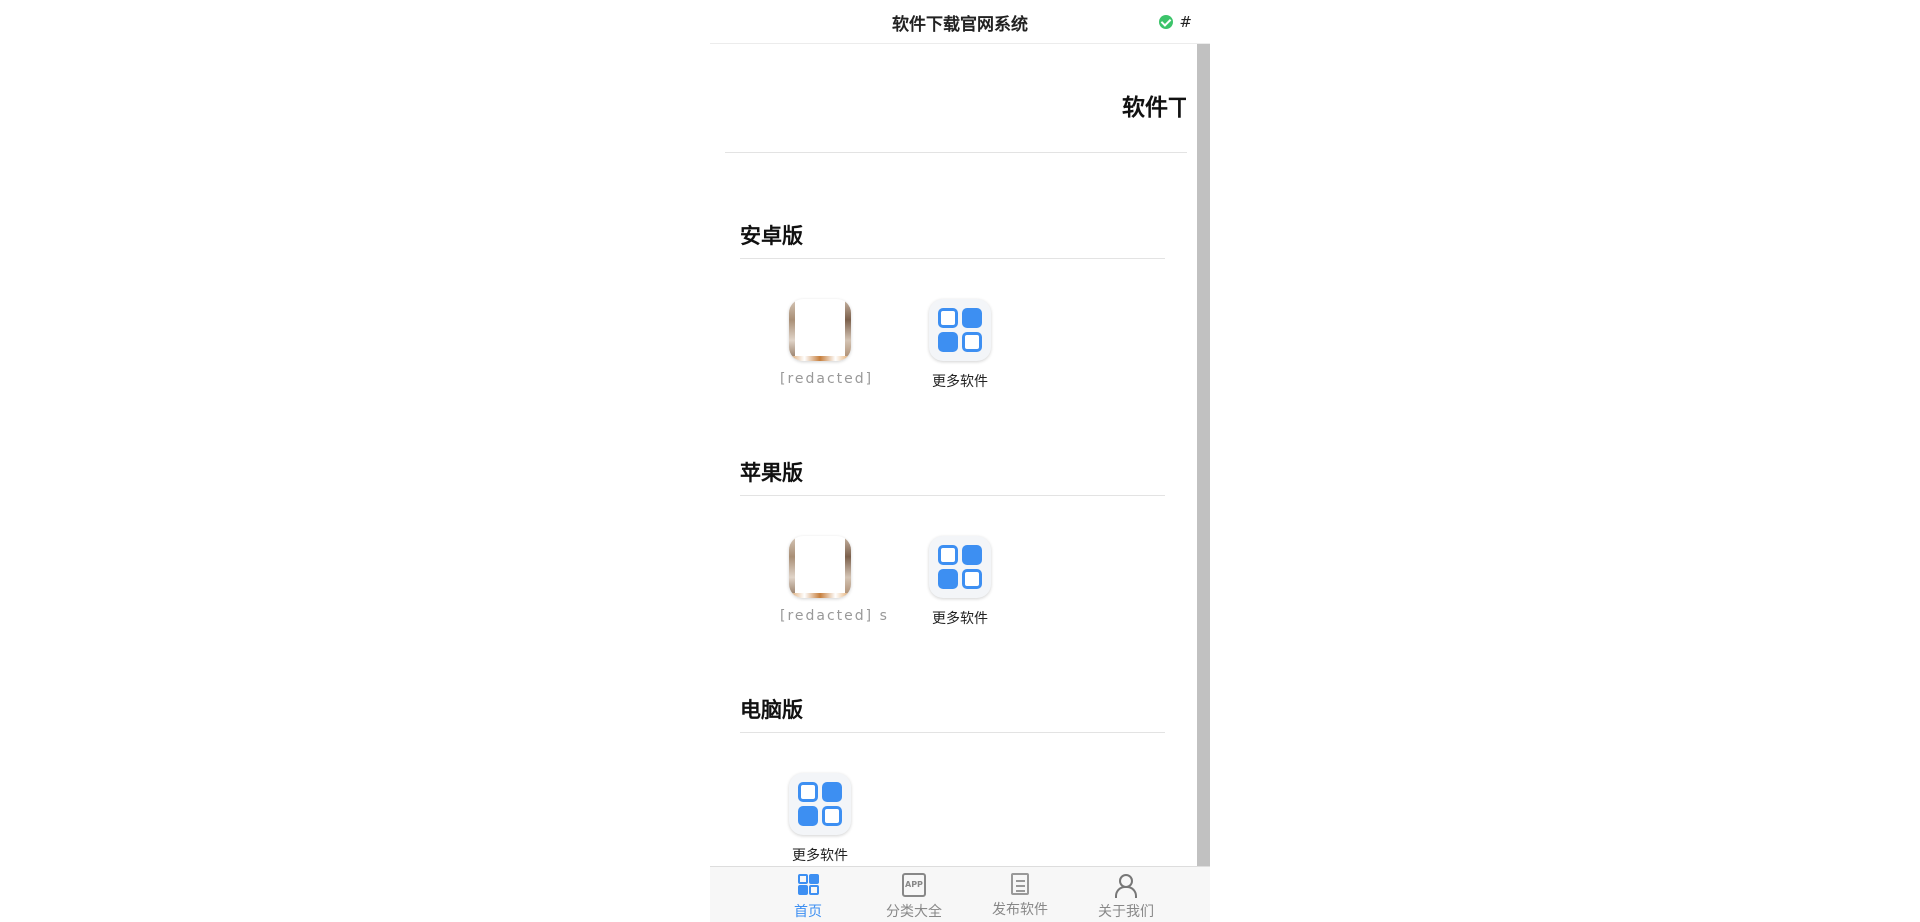  Describe the element at coordinates (808, 885) in the screenshot. I see `home-grid-icon` at that location.